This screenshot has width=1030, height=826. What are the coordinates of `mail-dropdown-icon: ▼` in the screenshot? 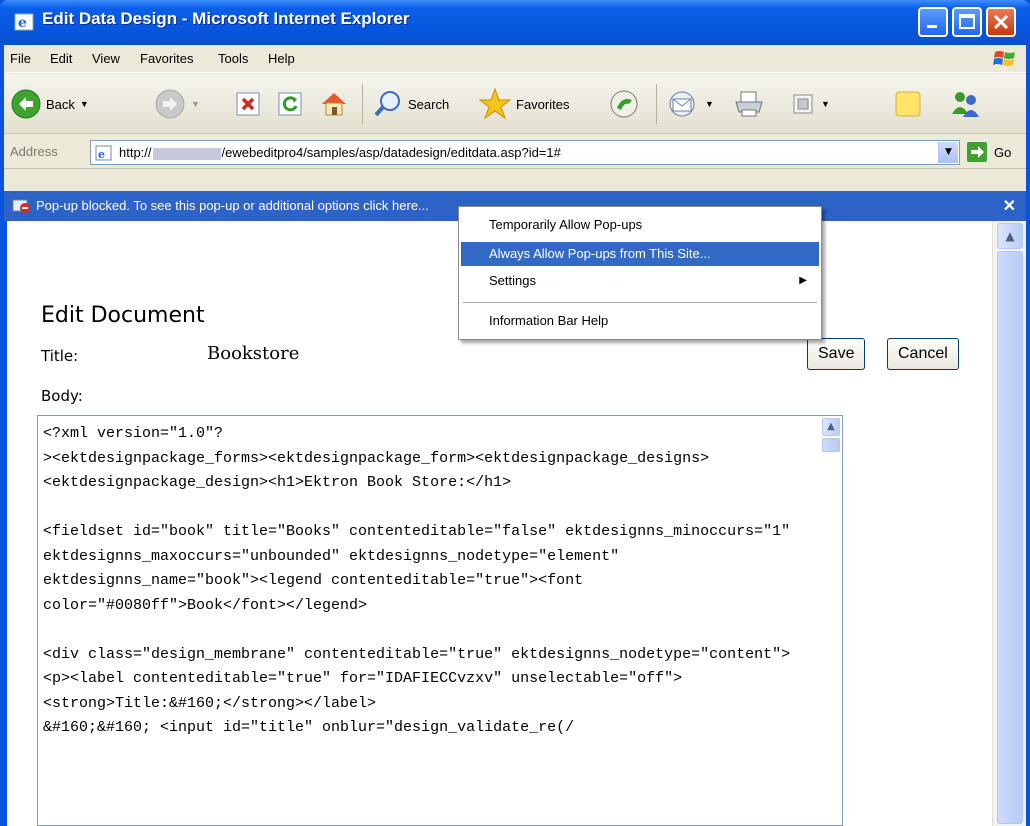 It's located at (709, 104).